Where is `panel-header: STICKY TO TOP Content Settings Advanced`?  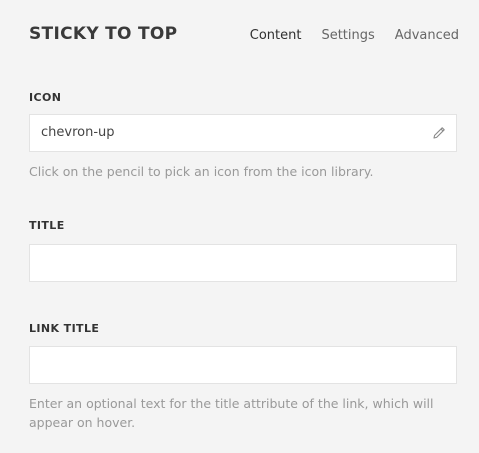 panel-header: STICKY TO TOP Content Settings Advanced is located at coordinates (244, 35).